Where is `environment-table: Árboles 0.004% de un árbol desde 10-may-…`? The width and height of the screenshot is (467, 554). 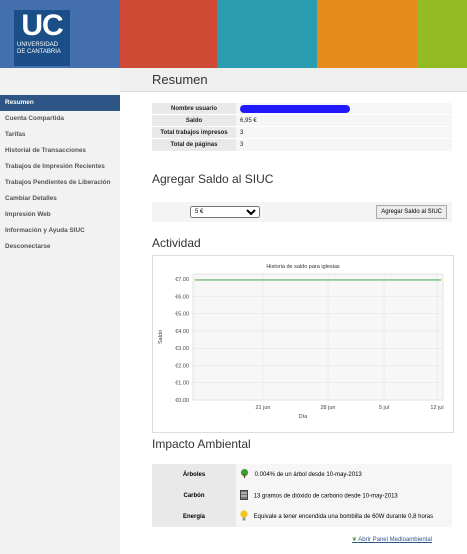
environment-table: Árboles 0.004% de un árbol desde 10-may-… is located at coordinates (302, 495).